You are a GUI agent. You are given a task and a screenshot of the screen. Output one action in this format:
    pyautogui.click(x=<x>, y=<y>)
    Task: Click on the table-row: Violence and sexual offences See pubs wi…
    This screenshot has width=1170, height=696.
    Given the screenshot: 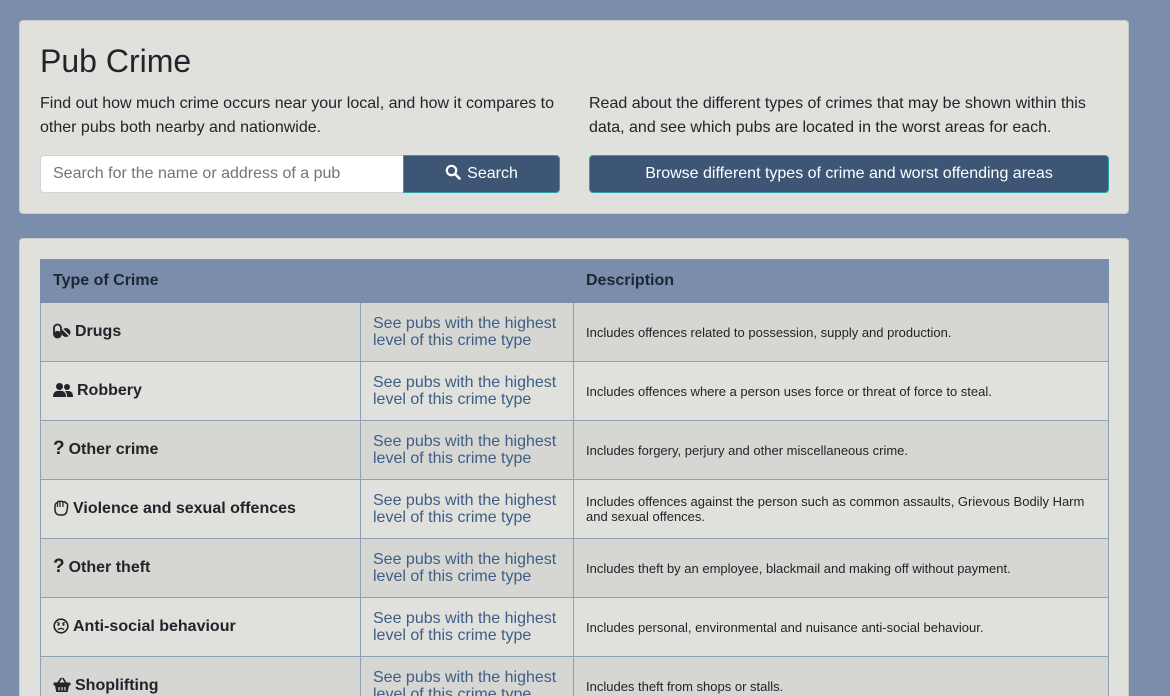 What is the action you would take?
    pyautogui.click(x=574, y=509)
    